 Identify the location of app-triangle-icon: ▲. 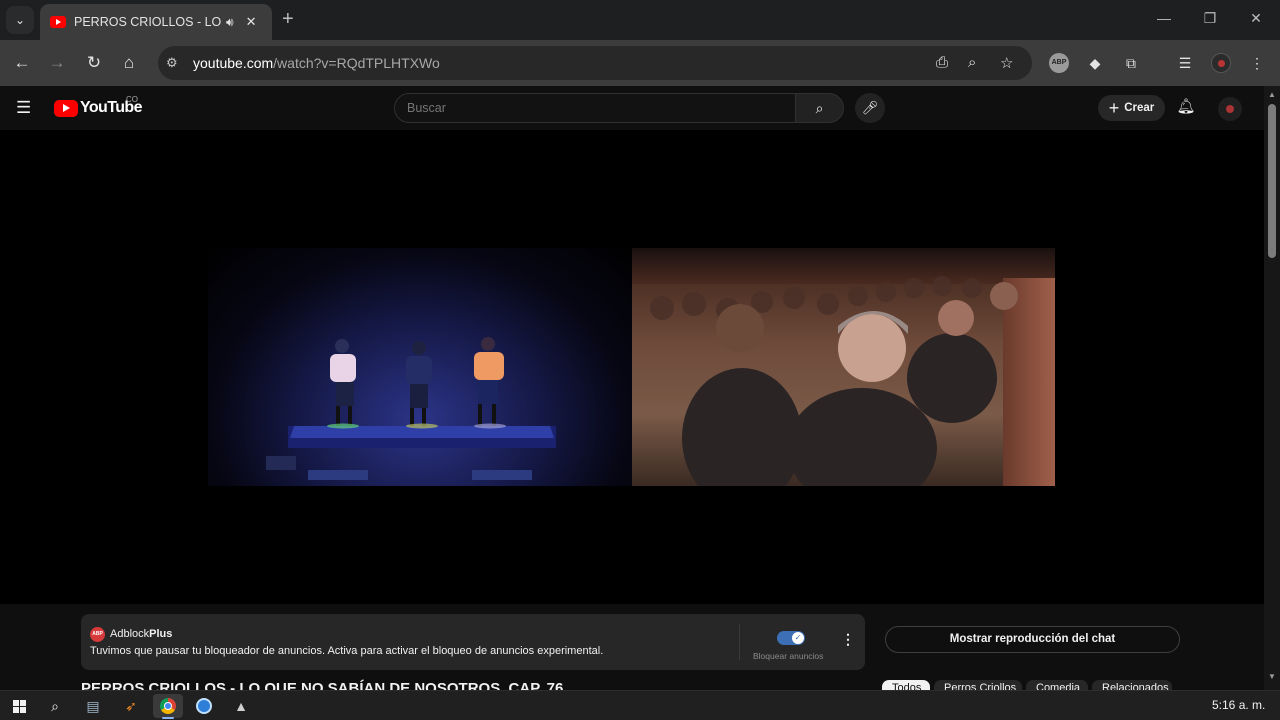
(241, 706).